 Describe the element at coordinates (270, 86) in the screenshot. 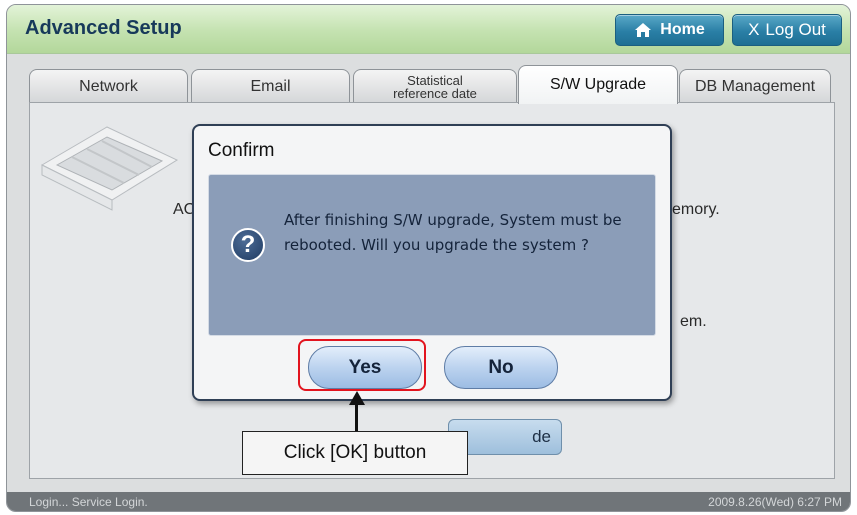

I see `tab-email: Email` at that location.